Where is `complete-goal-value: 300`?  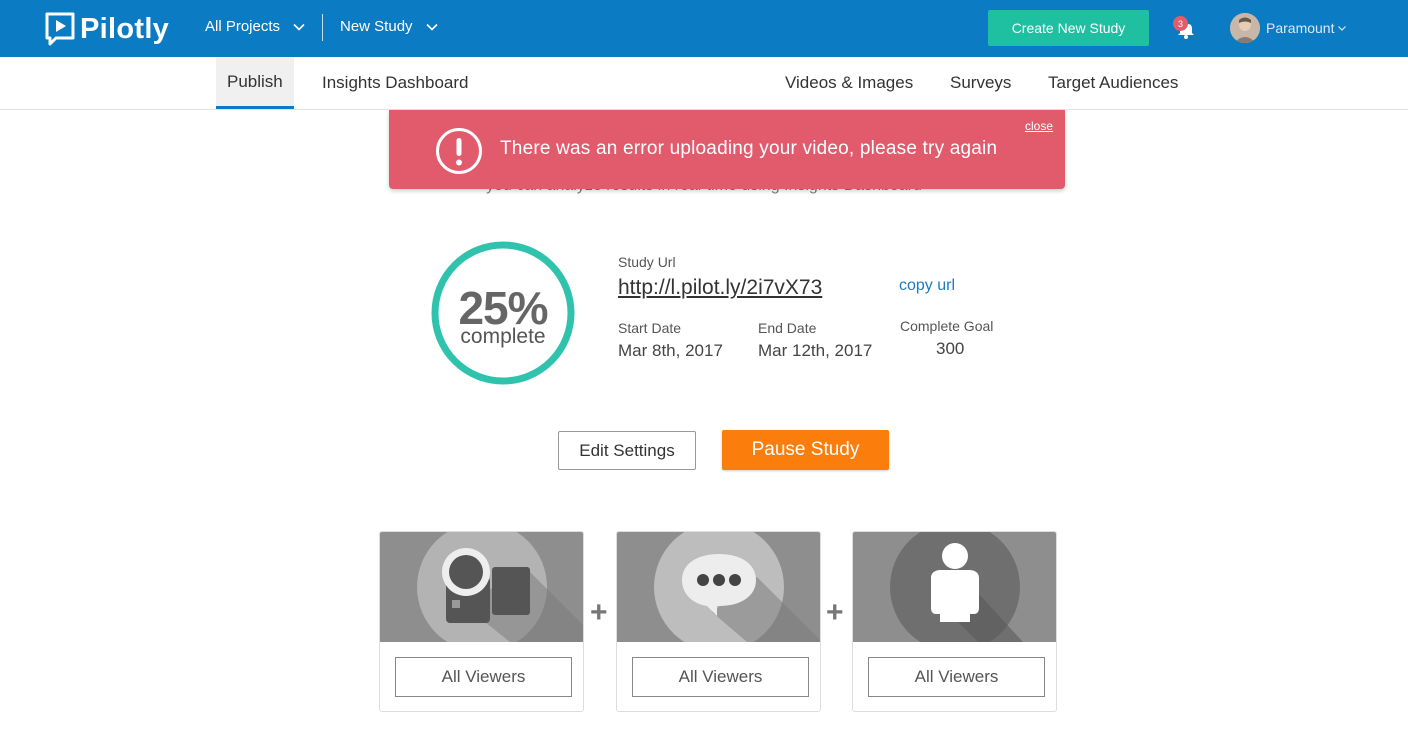 complete-goal-value: 300 is located at coordinates (950, 348).